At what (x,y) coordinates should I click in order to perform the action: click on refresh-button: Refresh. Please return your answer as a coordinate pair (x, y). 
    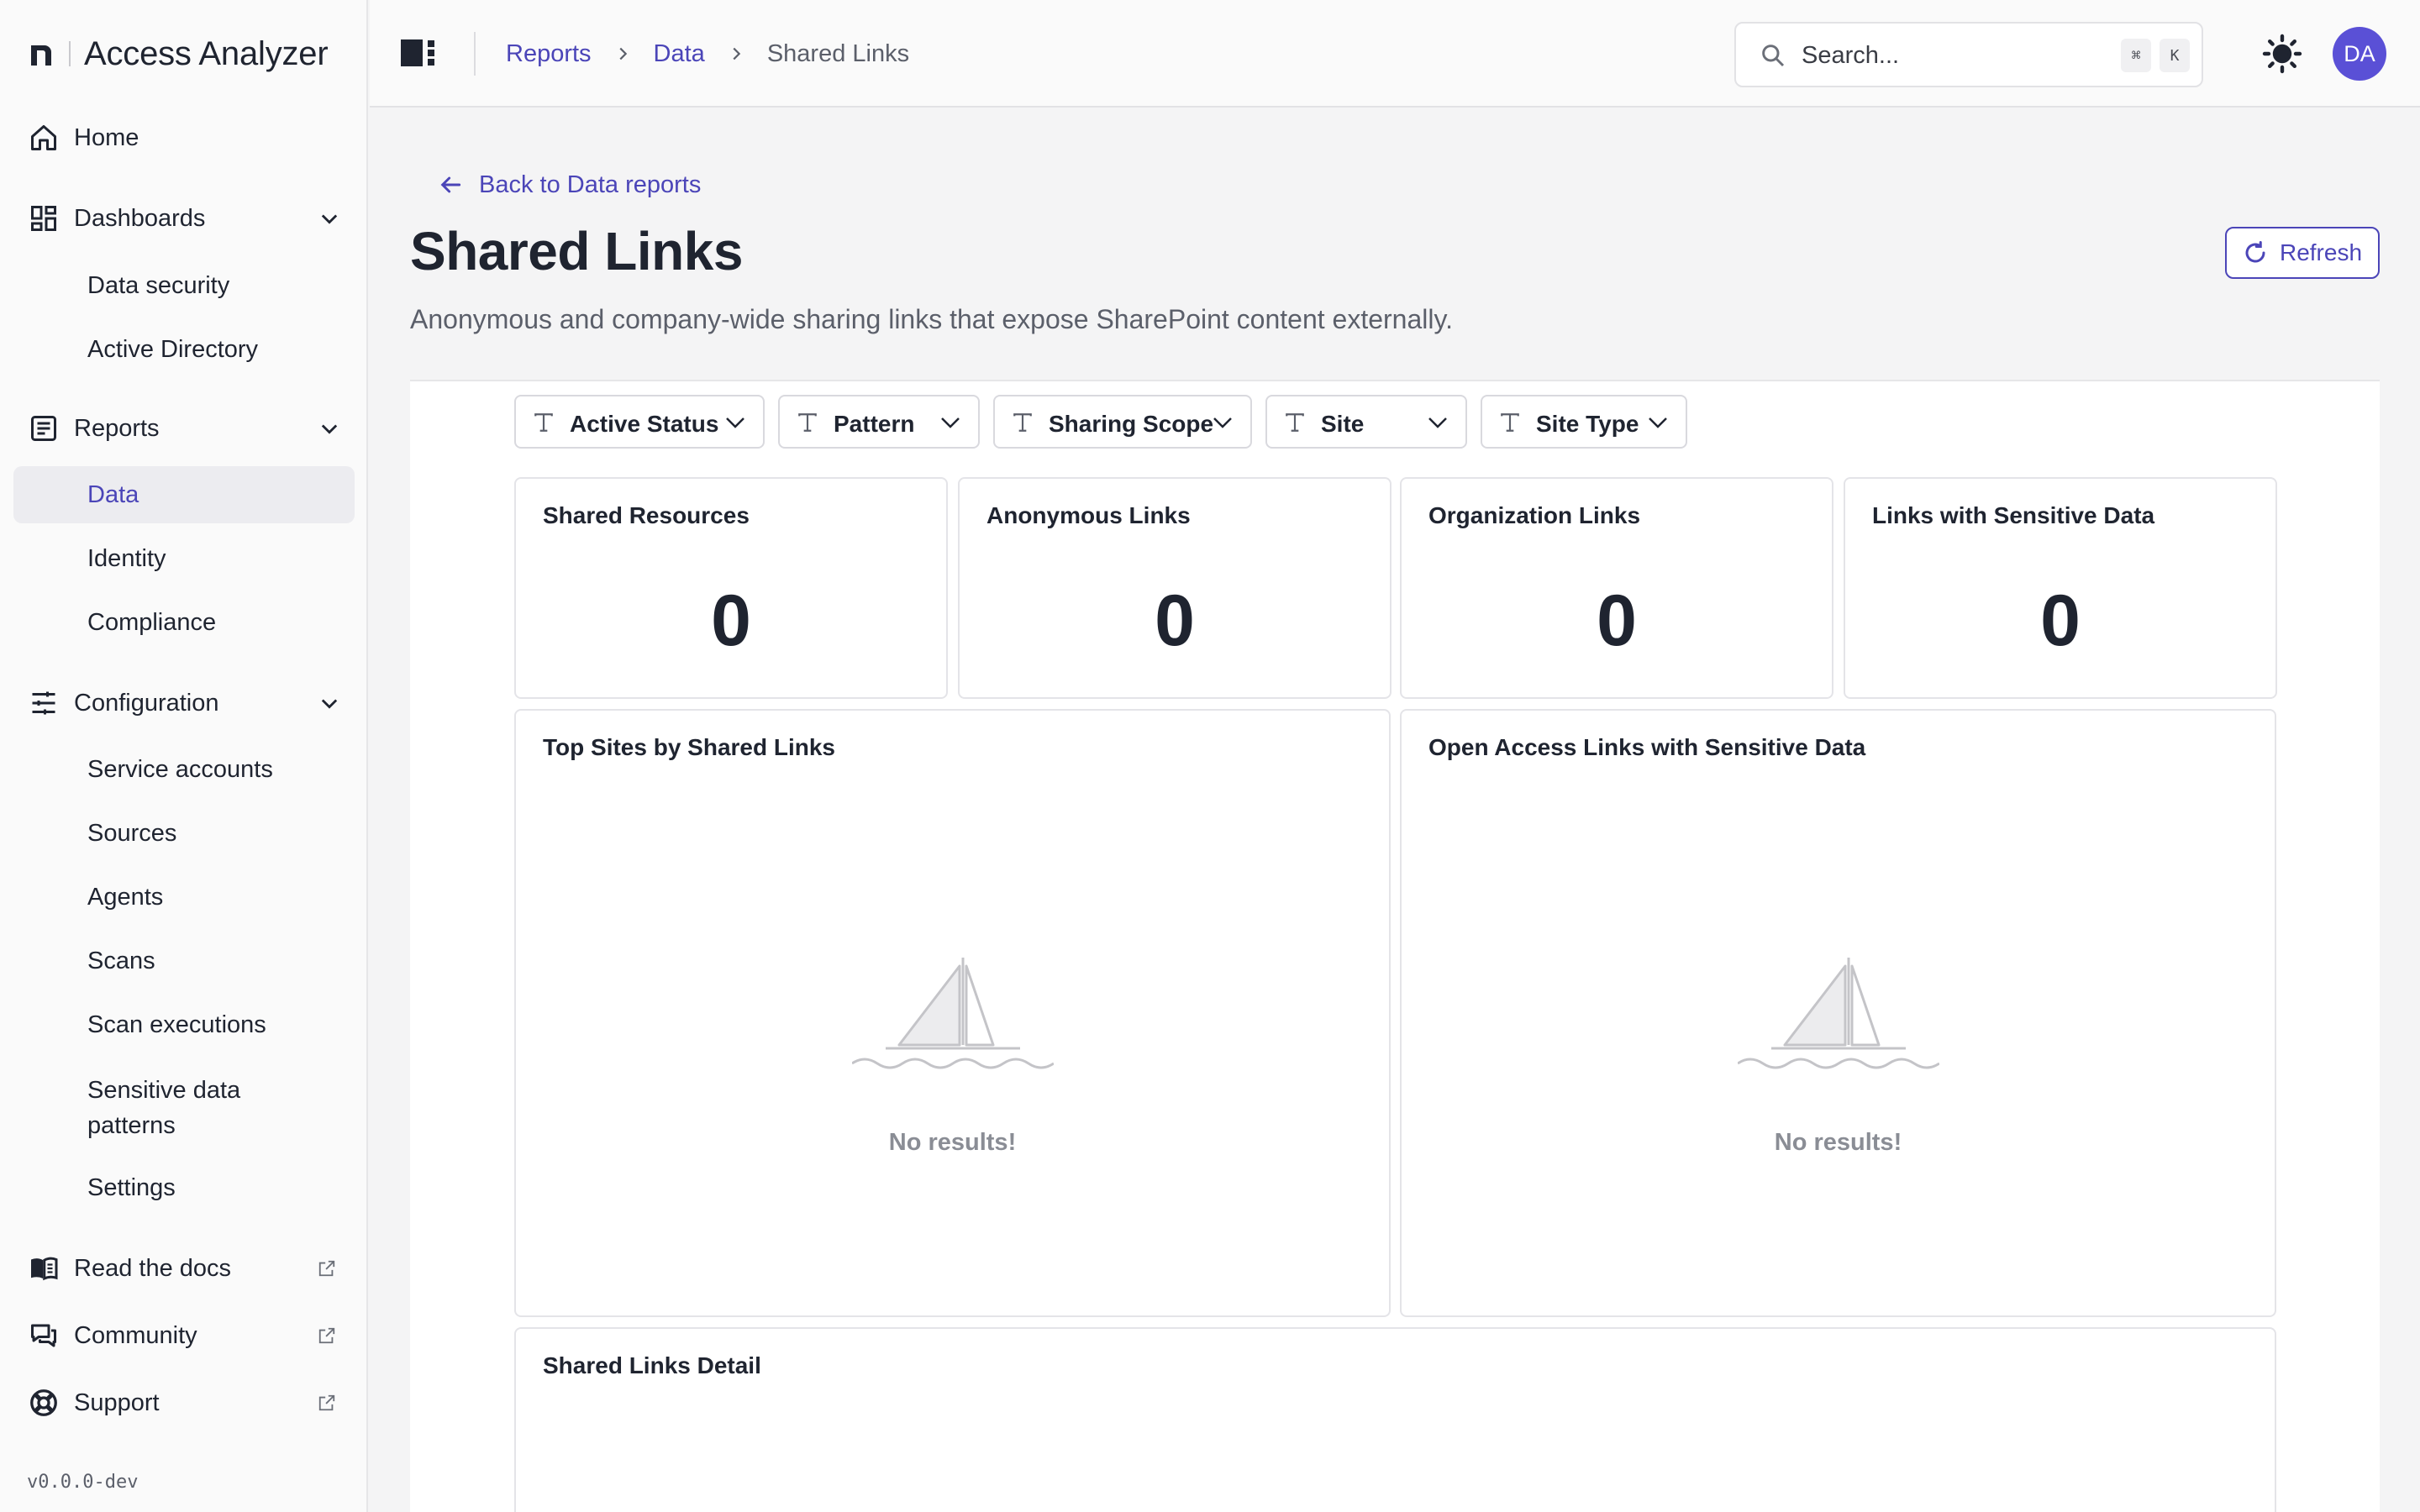
    Looking at the image, I should click on (2302, 253).